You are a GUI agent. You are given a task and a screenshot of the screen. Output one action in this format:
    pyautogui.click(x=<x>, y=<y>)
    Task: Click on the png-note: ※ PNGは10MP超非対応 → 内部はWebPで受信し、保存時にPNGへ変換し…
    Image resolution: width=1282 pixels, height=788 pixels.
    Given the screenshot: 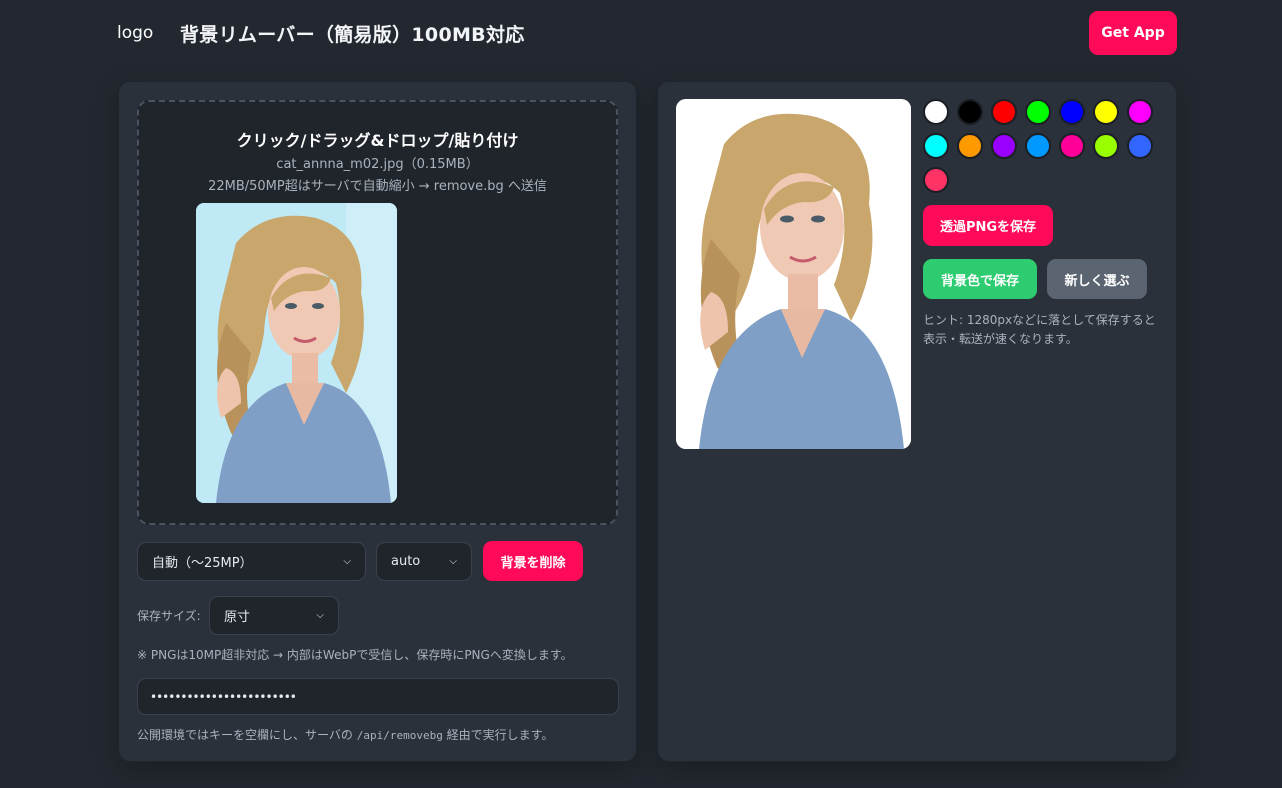 What is the action you would take?
    pyautogui.click(x=355, y=655)
    